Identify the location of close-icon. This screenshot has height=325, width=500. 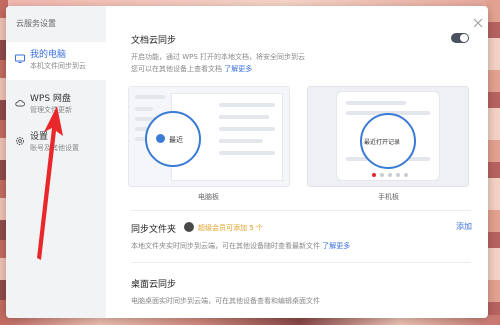
(478, 21).